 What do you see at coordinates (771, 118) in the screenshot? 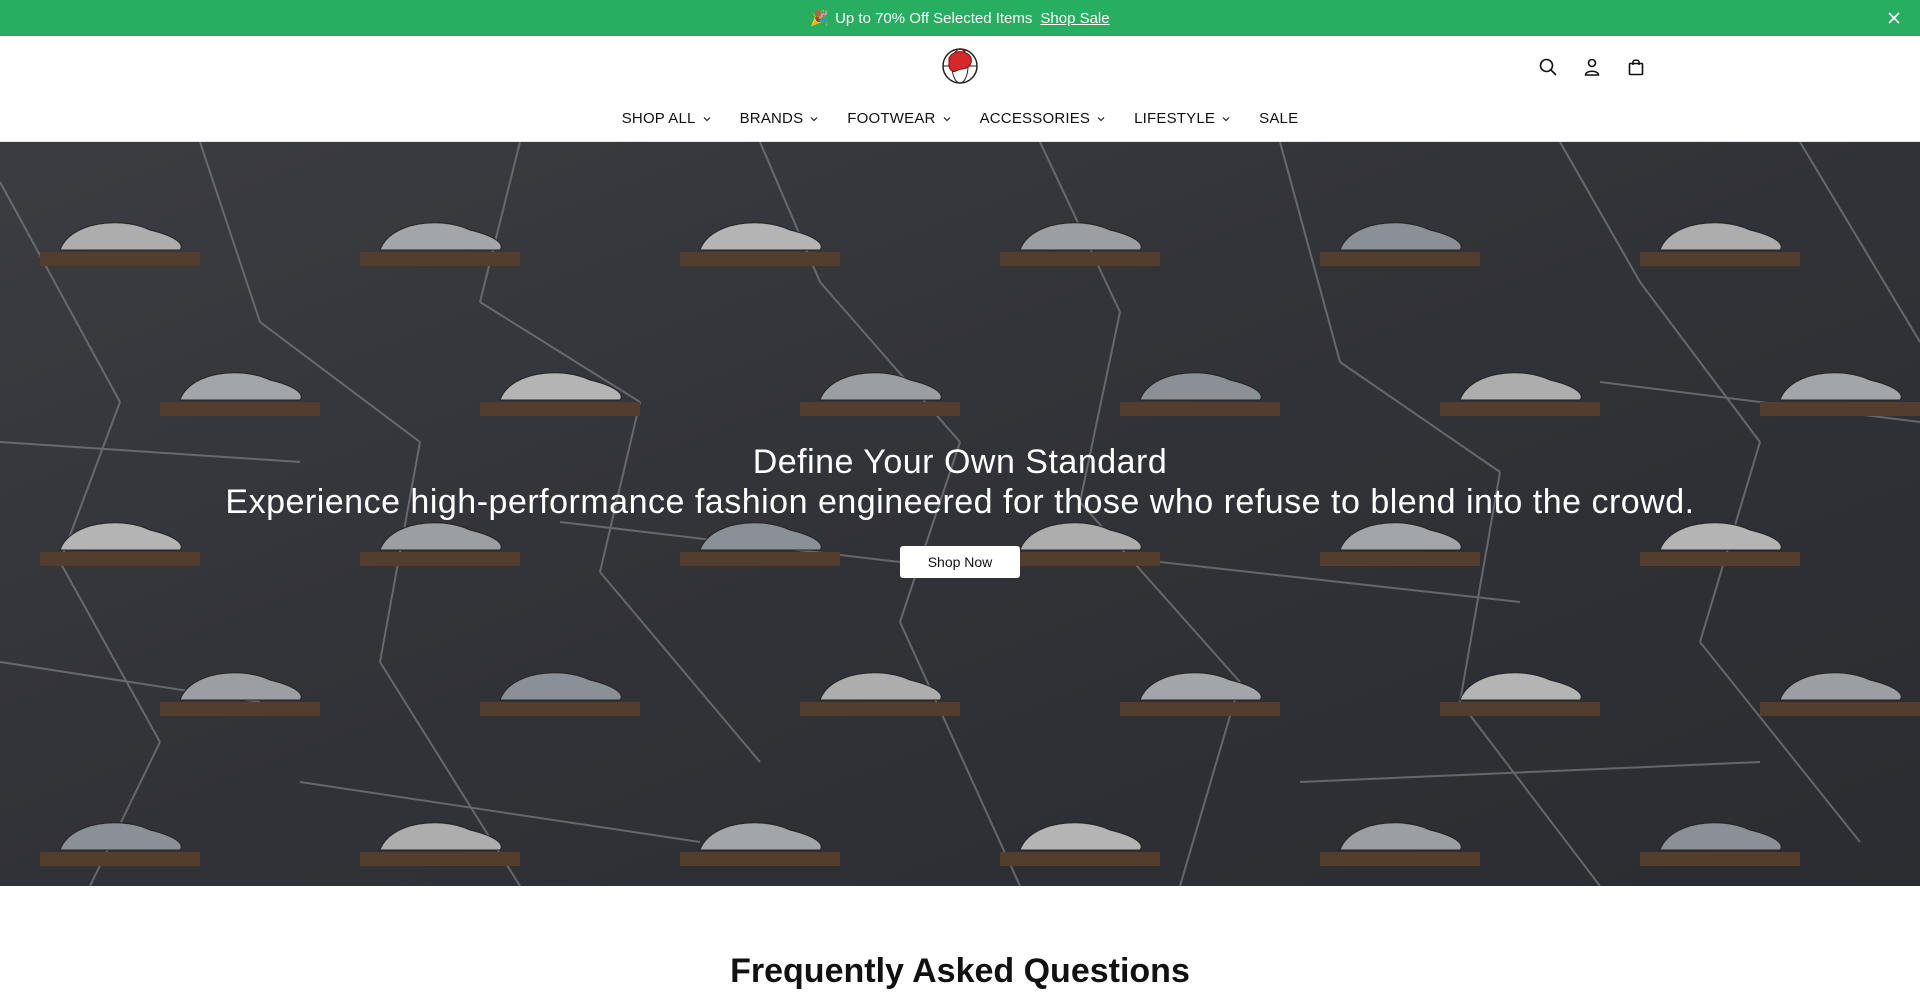
I see `nav-item-label: BRANDS` at bounding box center [771, 118].